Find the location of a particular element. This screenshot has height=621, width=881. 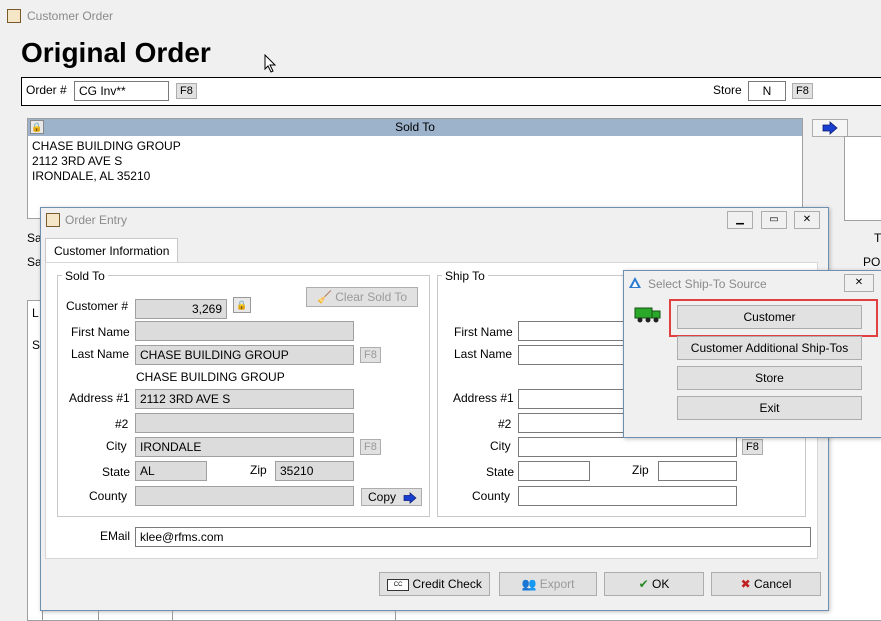

sold-to-line-1: CHASE BUILDING GROUP is located at coordinates (106, 146).